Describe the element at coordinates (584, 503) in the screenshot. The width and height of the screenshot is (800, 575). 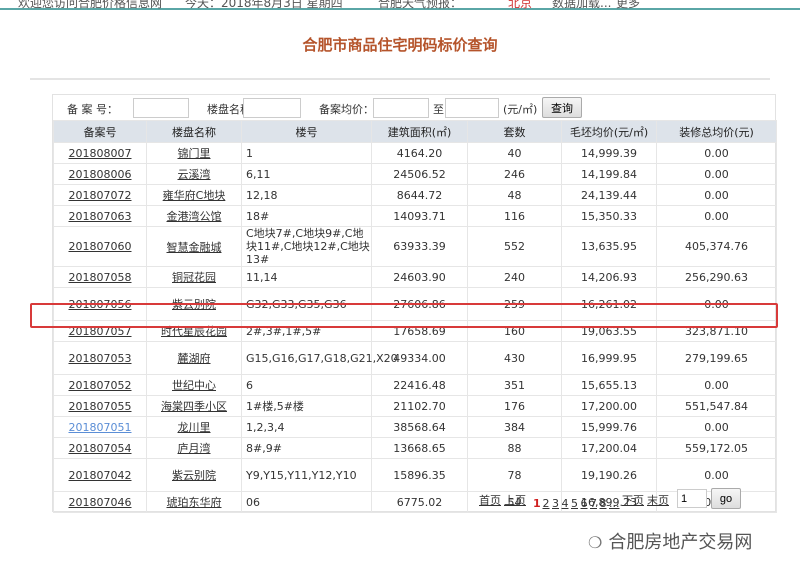
I see `page-link: 6` at that location.